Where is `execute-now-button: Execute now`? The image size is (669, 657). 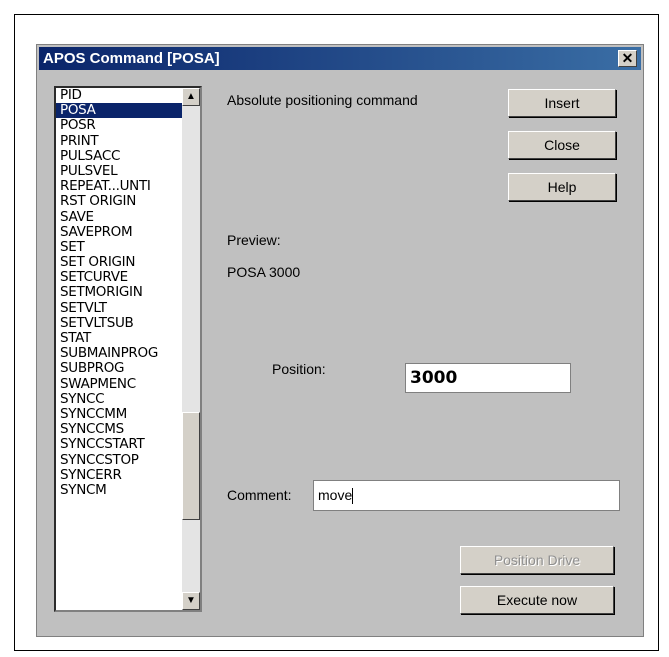 execute-now-button: Execute now is located at coordinates (537, 600).